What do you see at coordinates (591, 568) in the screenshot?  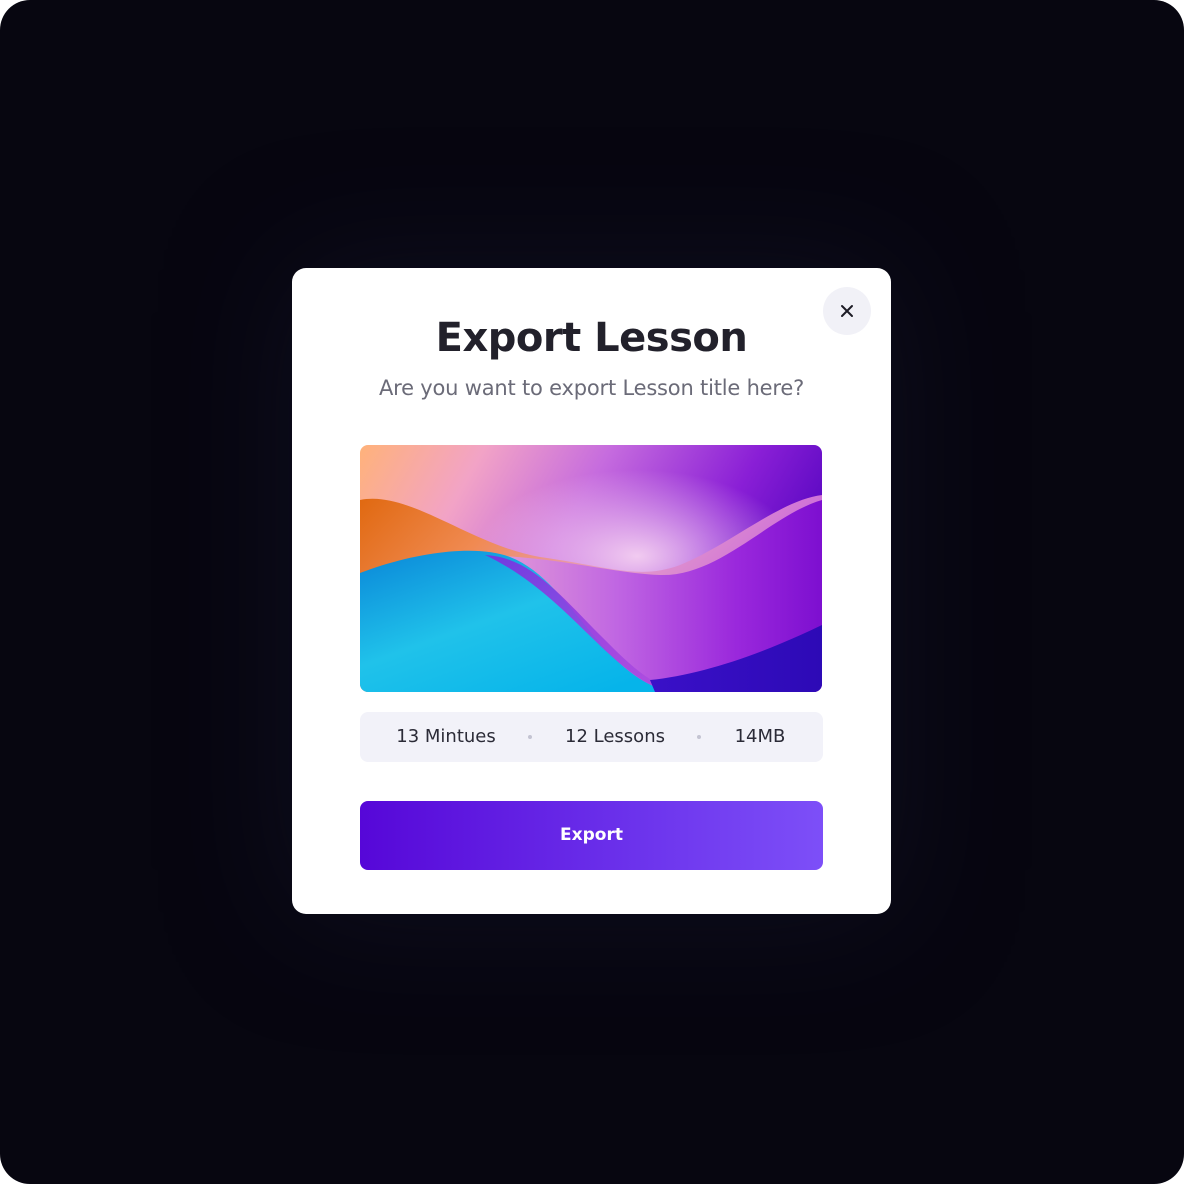 I see `lesson-thumbnail` at bounding box center [591, 568].